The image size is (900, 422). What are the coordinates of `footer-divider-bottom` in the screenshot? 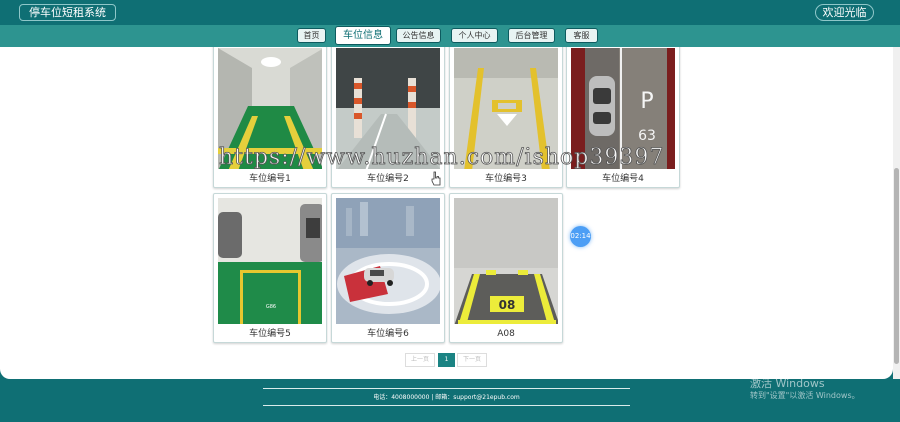 It's located at (446, 405).